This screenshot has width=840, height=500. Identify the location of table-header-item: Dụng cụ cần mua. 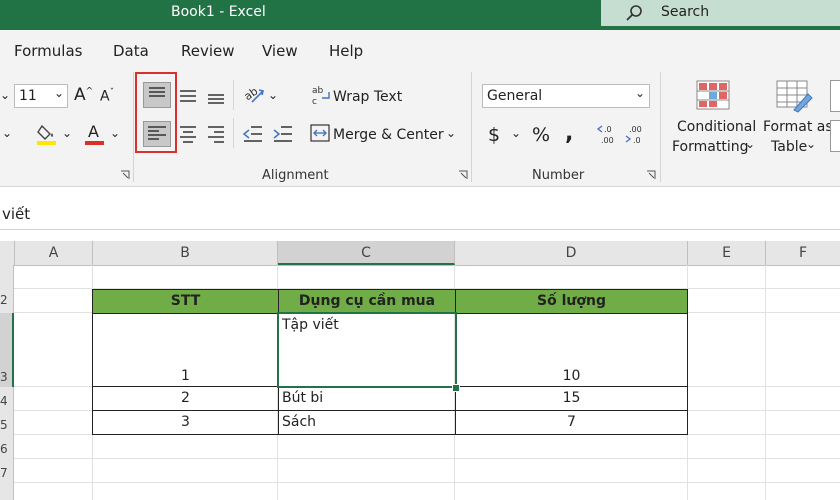
(367, 301).